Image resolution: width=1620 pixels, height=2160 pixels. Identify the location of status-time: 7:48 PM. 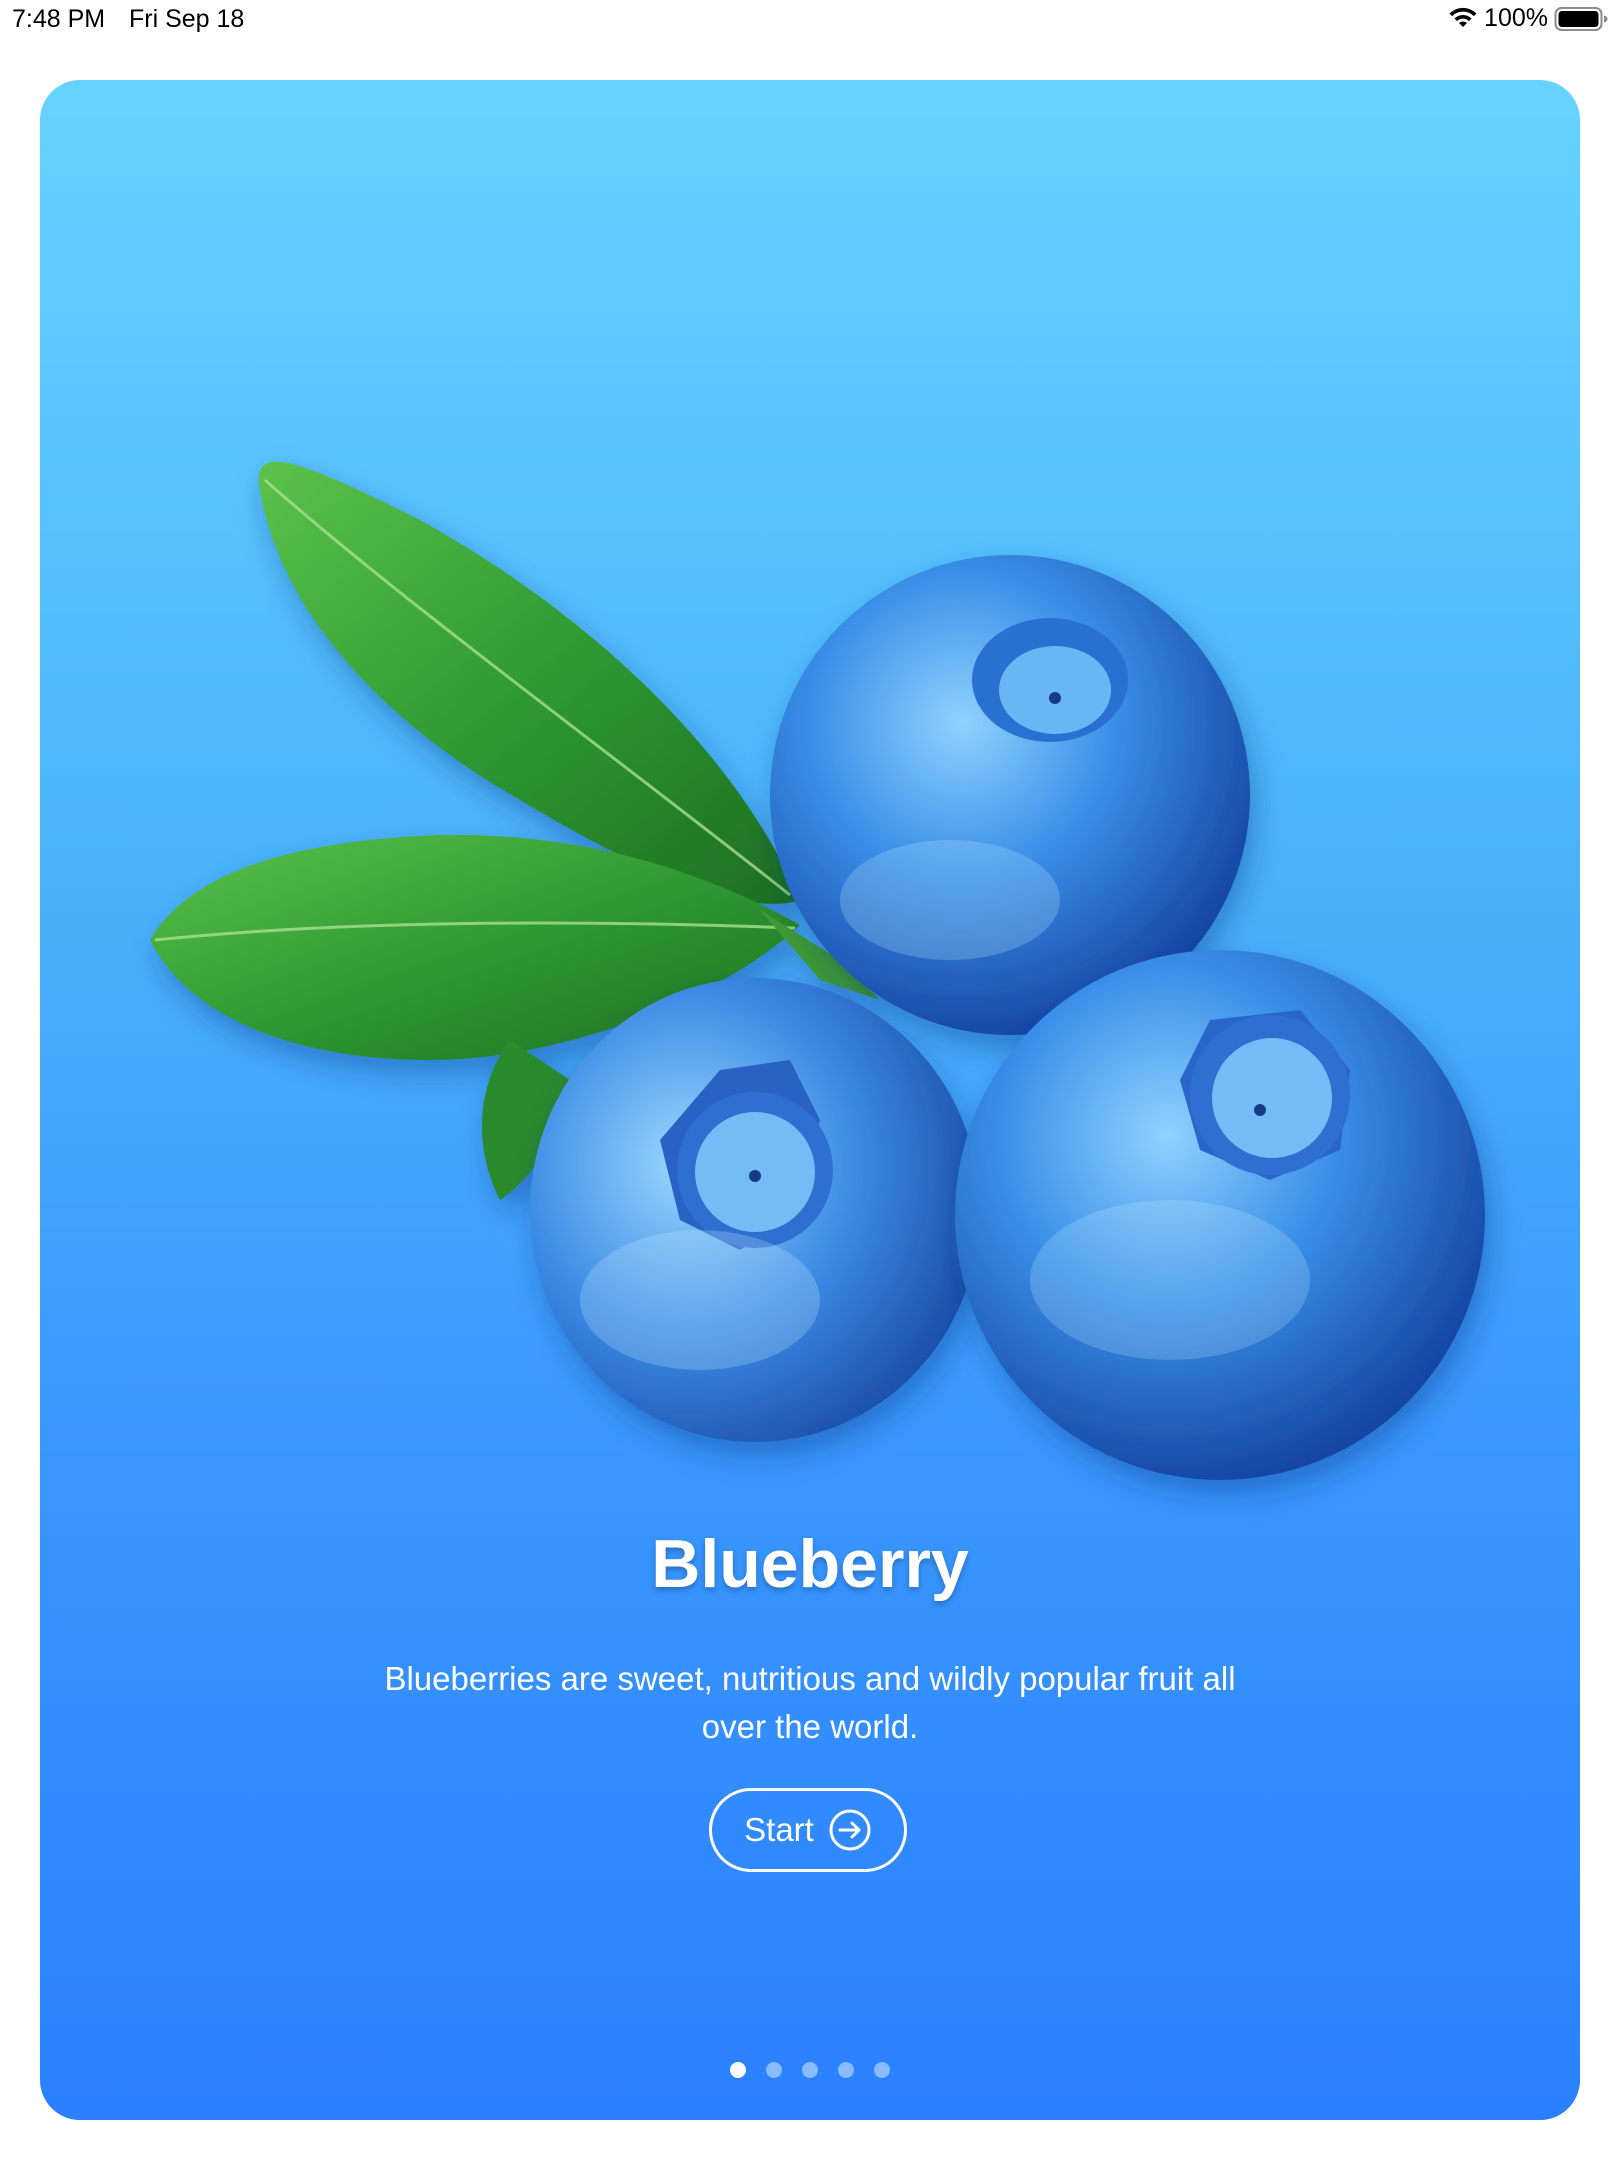
(59, 19).